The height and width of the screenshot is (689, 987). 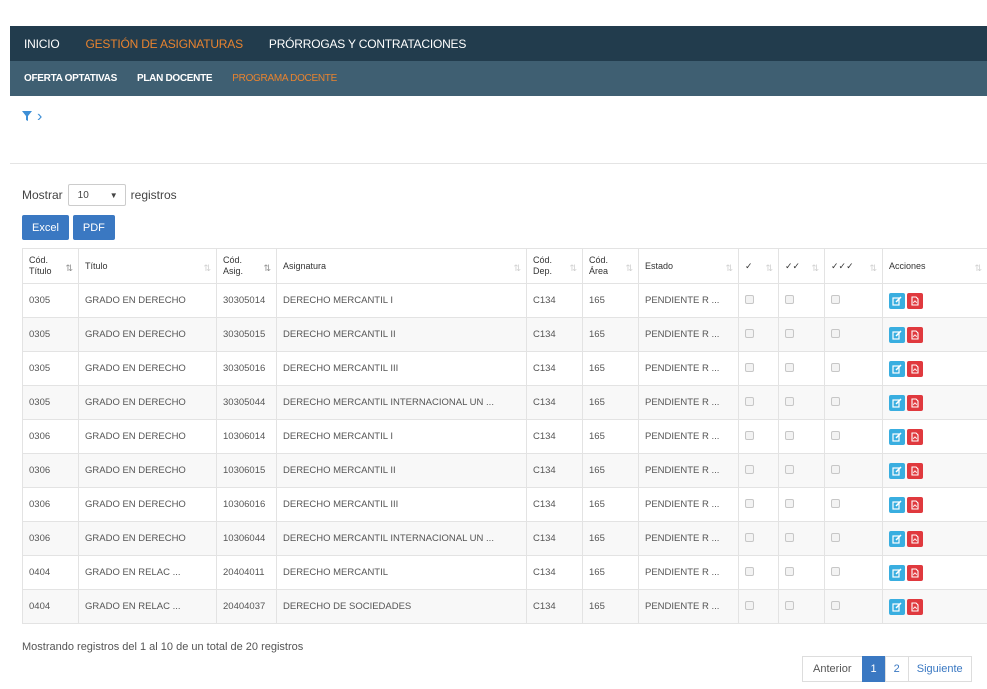 I want to click on column-header: Cód. Título ⇅, so click(x=50, y=266).